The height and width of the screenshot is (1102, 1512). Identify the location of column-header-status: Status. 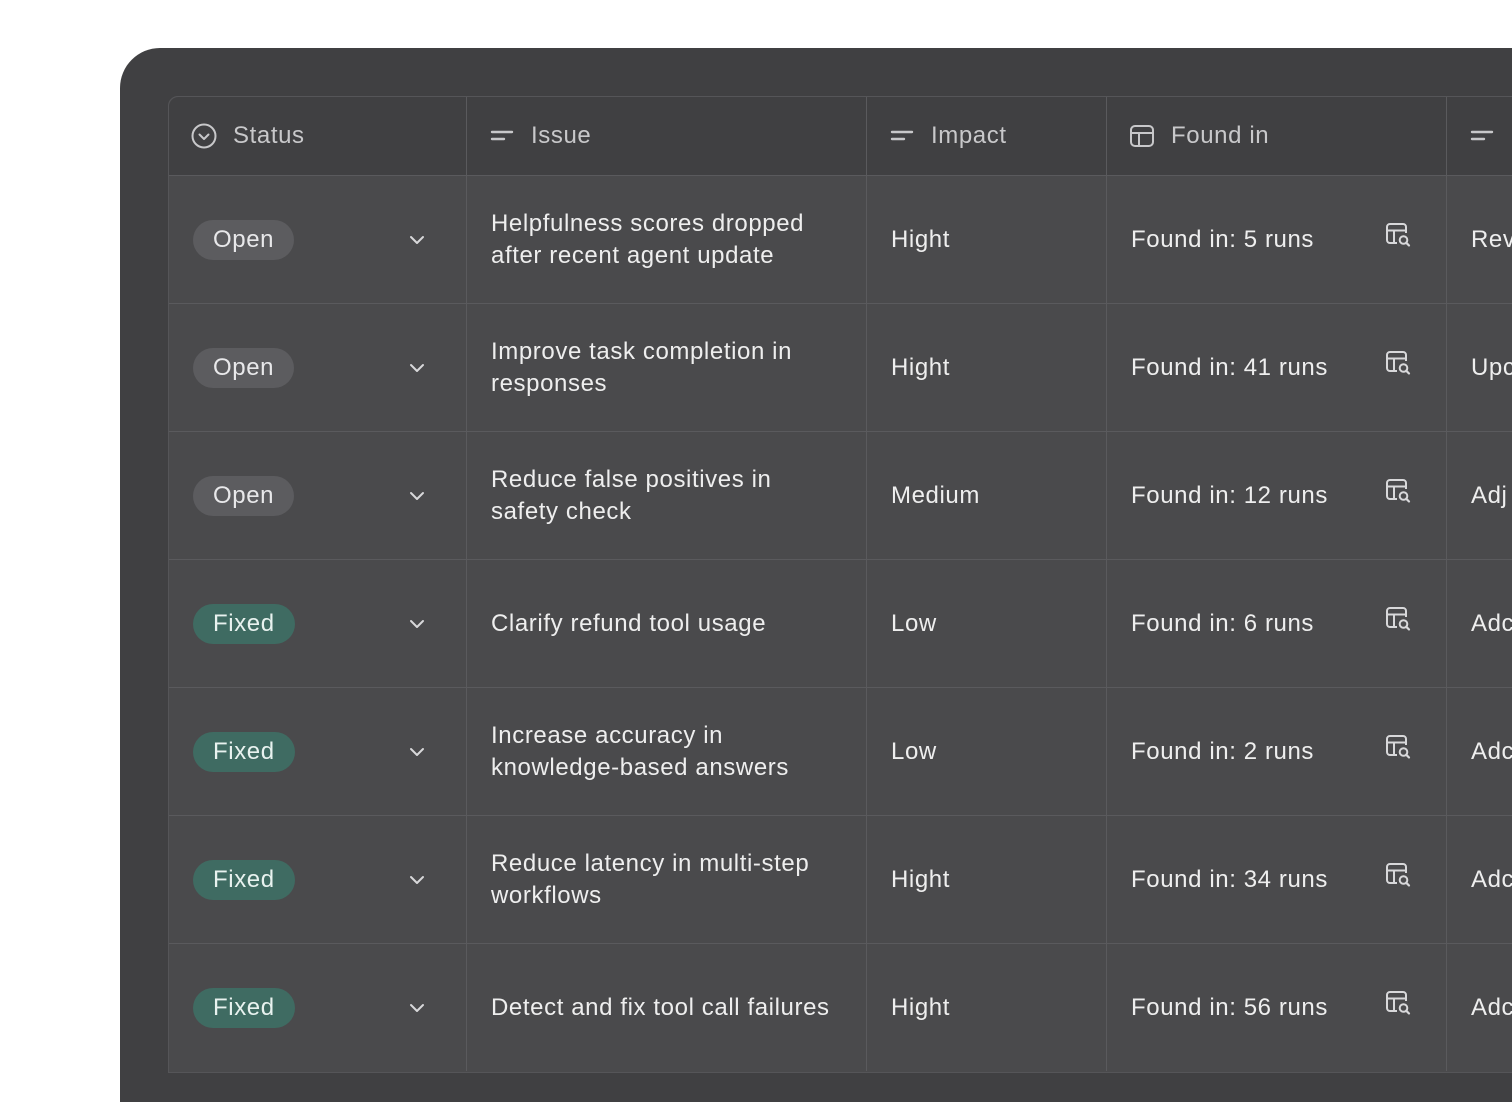
(318, 136).